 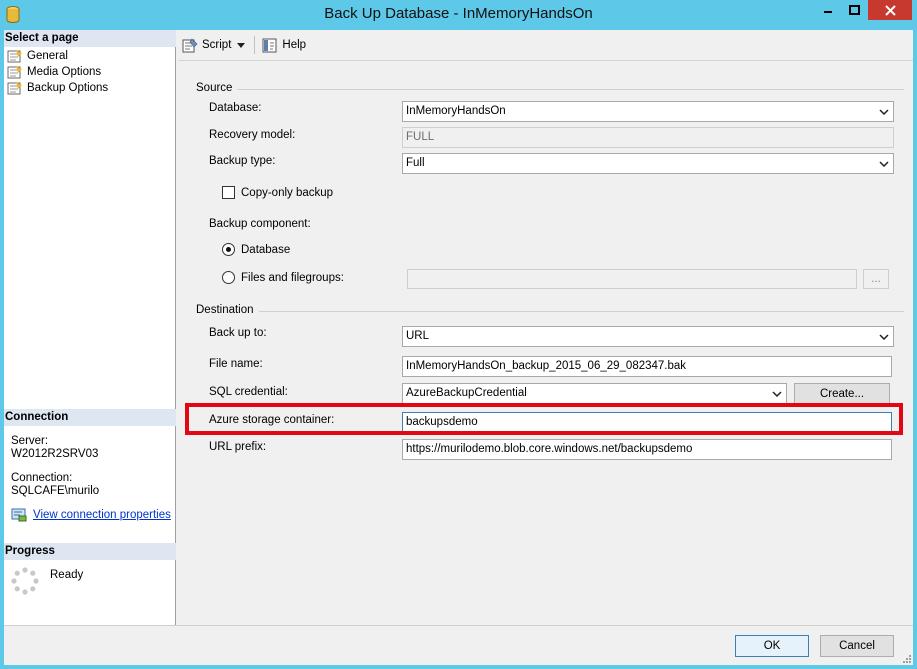 I want to click on component-database-radio: Database, so click(x=256, y=249).